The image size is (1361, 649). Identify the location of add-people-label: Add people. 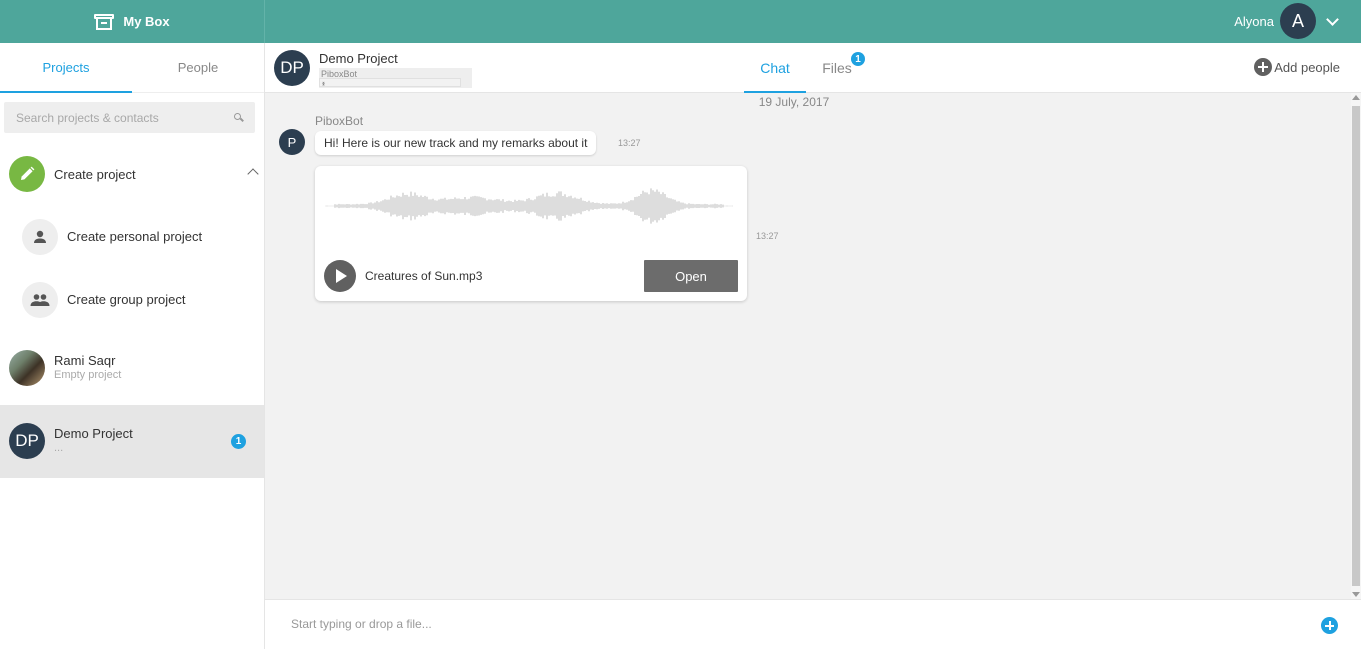
(1307, 67).